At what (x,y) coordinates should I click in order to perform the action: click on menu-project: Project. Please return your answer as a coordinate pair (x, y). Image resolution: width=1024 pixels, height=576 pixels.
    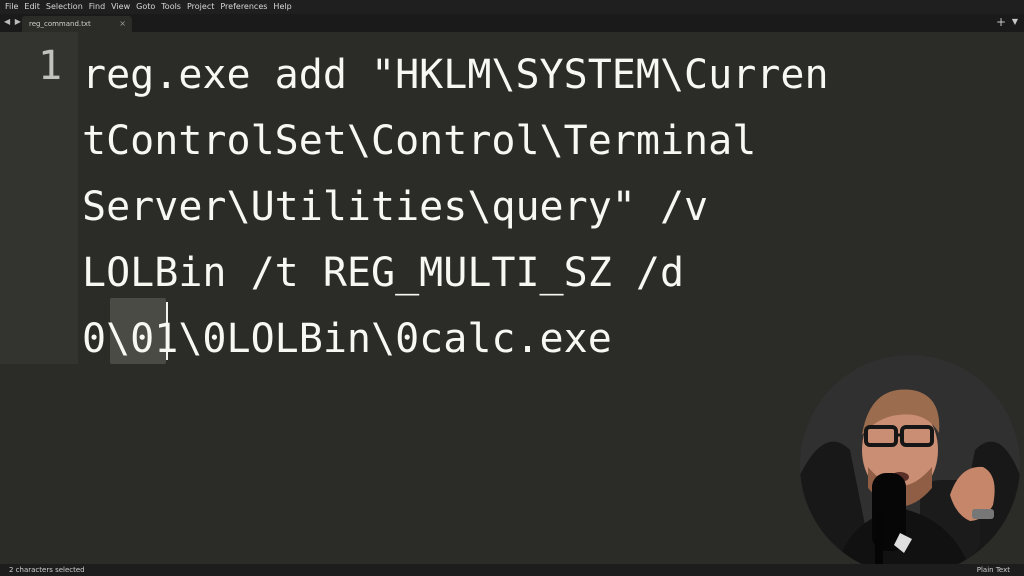
    Looking at the image, I should click on (202, 7).